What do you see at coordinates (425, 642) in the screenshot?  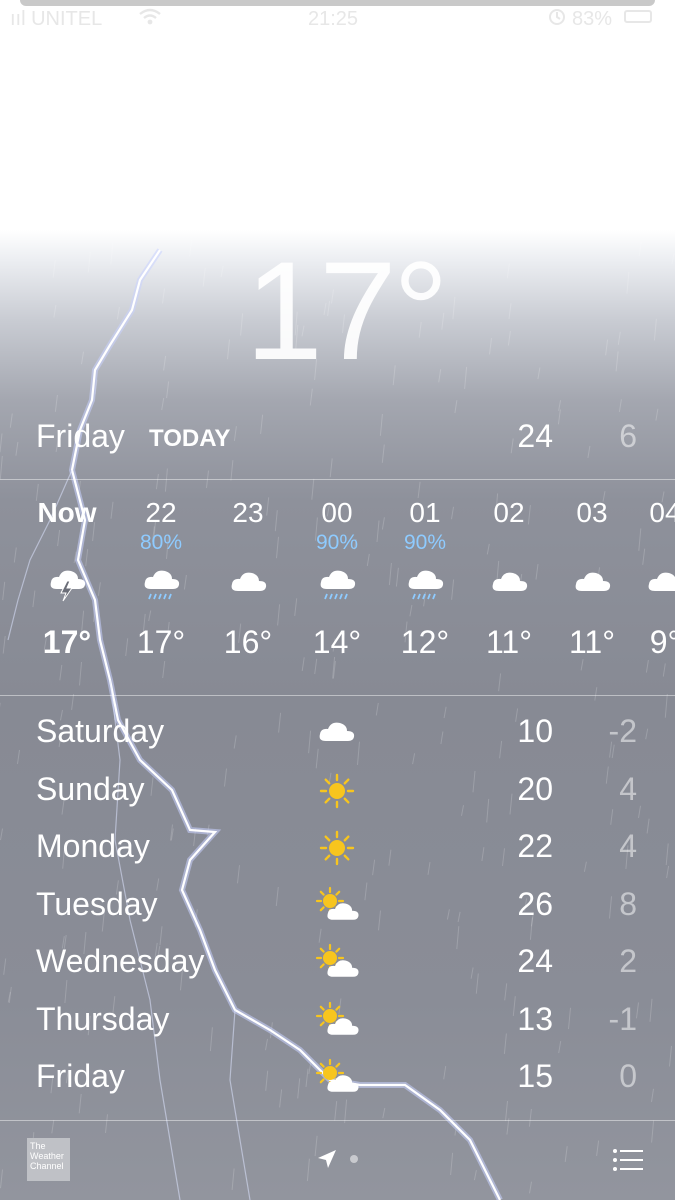 I see `hourly-temperature: 12°` at bounding box center [425, 642].